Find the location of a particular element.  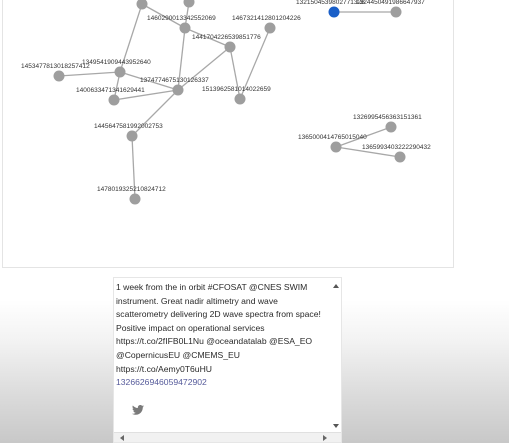

scroll-left-arrow is located at coordinates (122, 438).